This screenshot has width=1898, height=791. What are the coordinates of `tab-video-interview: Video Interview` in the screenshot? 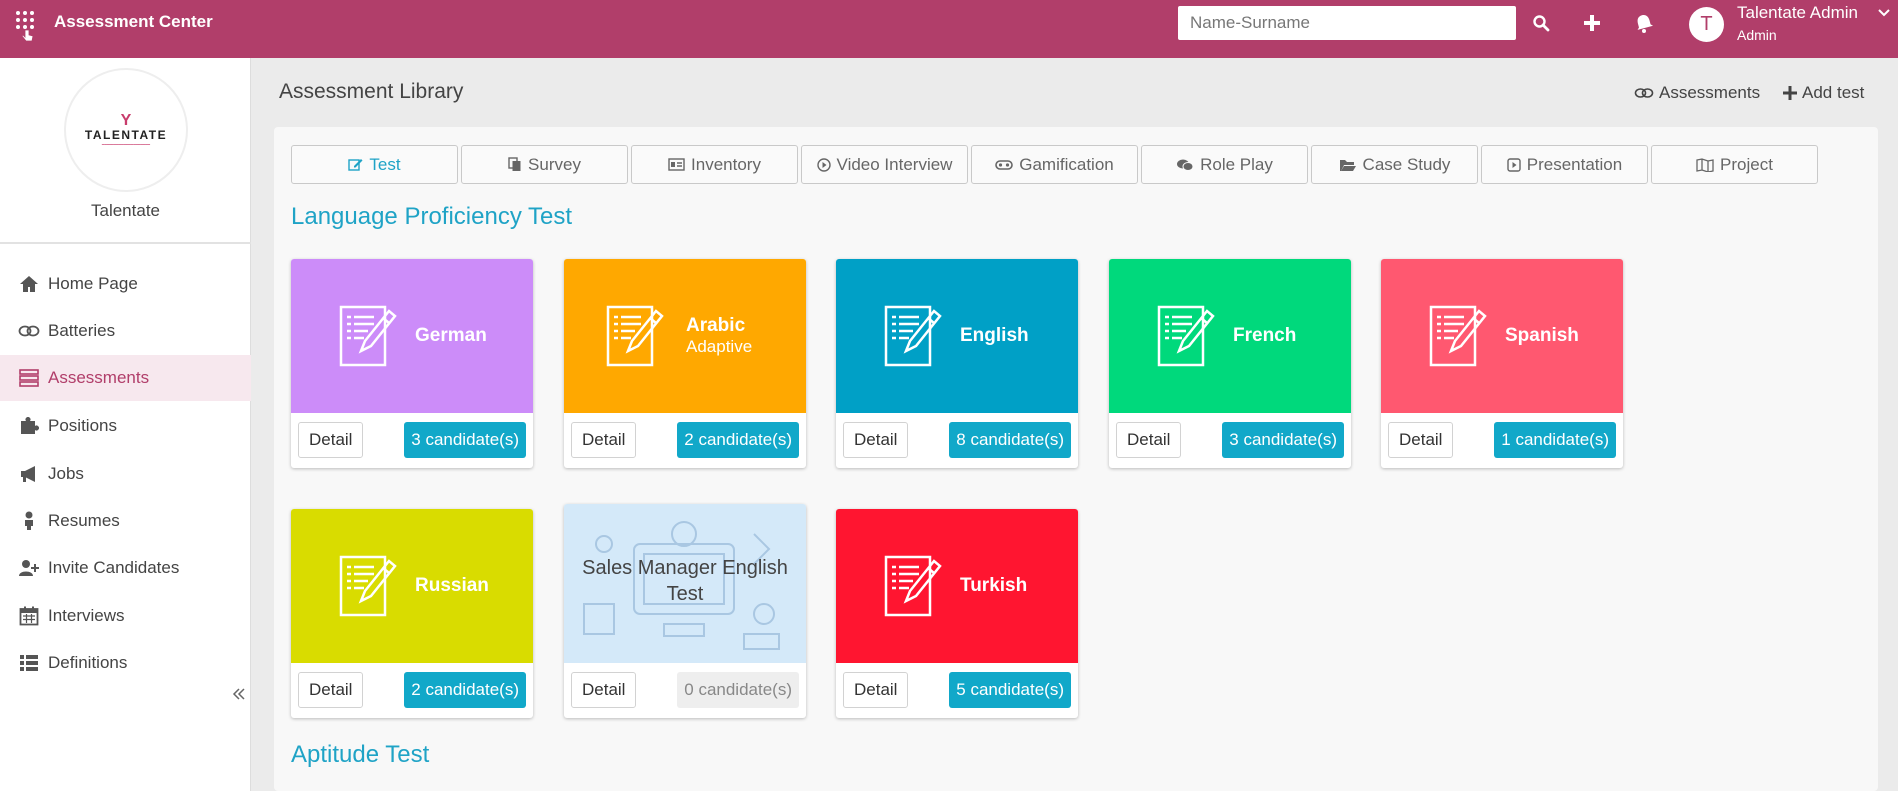 It's located at (884, 164).